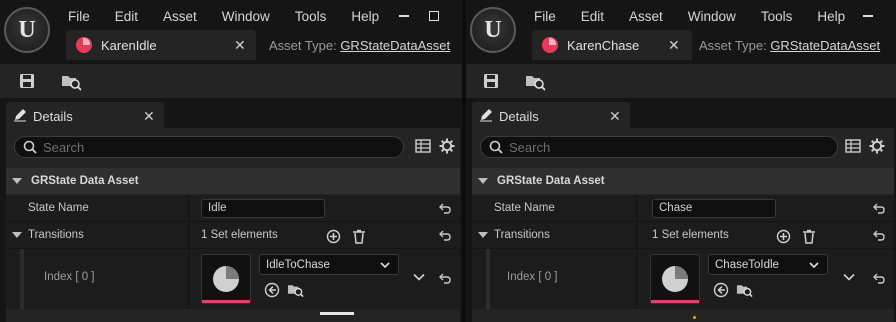 This screenshot has width=896, height=322. Describe the element at coordinates (69, 277) in the screenshot. I see `index-label: Index [ 0 ]` at that location.